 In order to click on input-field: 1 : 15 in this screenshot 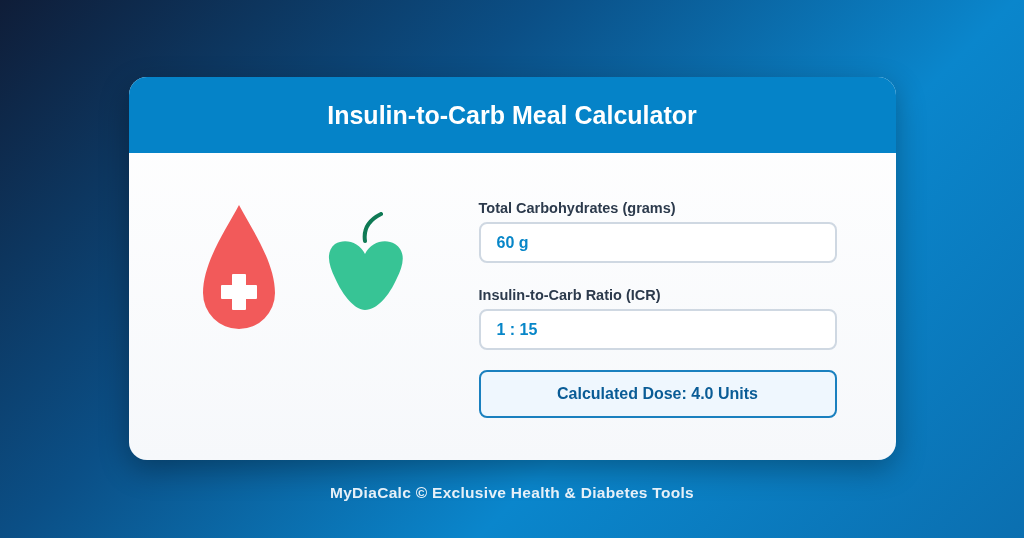, I will do `click(657, 329)`.